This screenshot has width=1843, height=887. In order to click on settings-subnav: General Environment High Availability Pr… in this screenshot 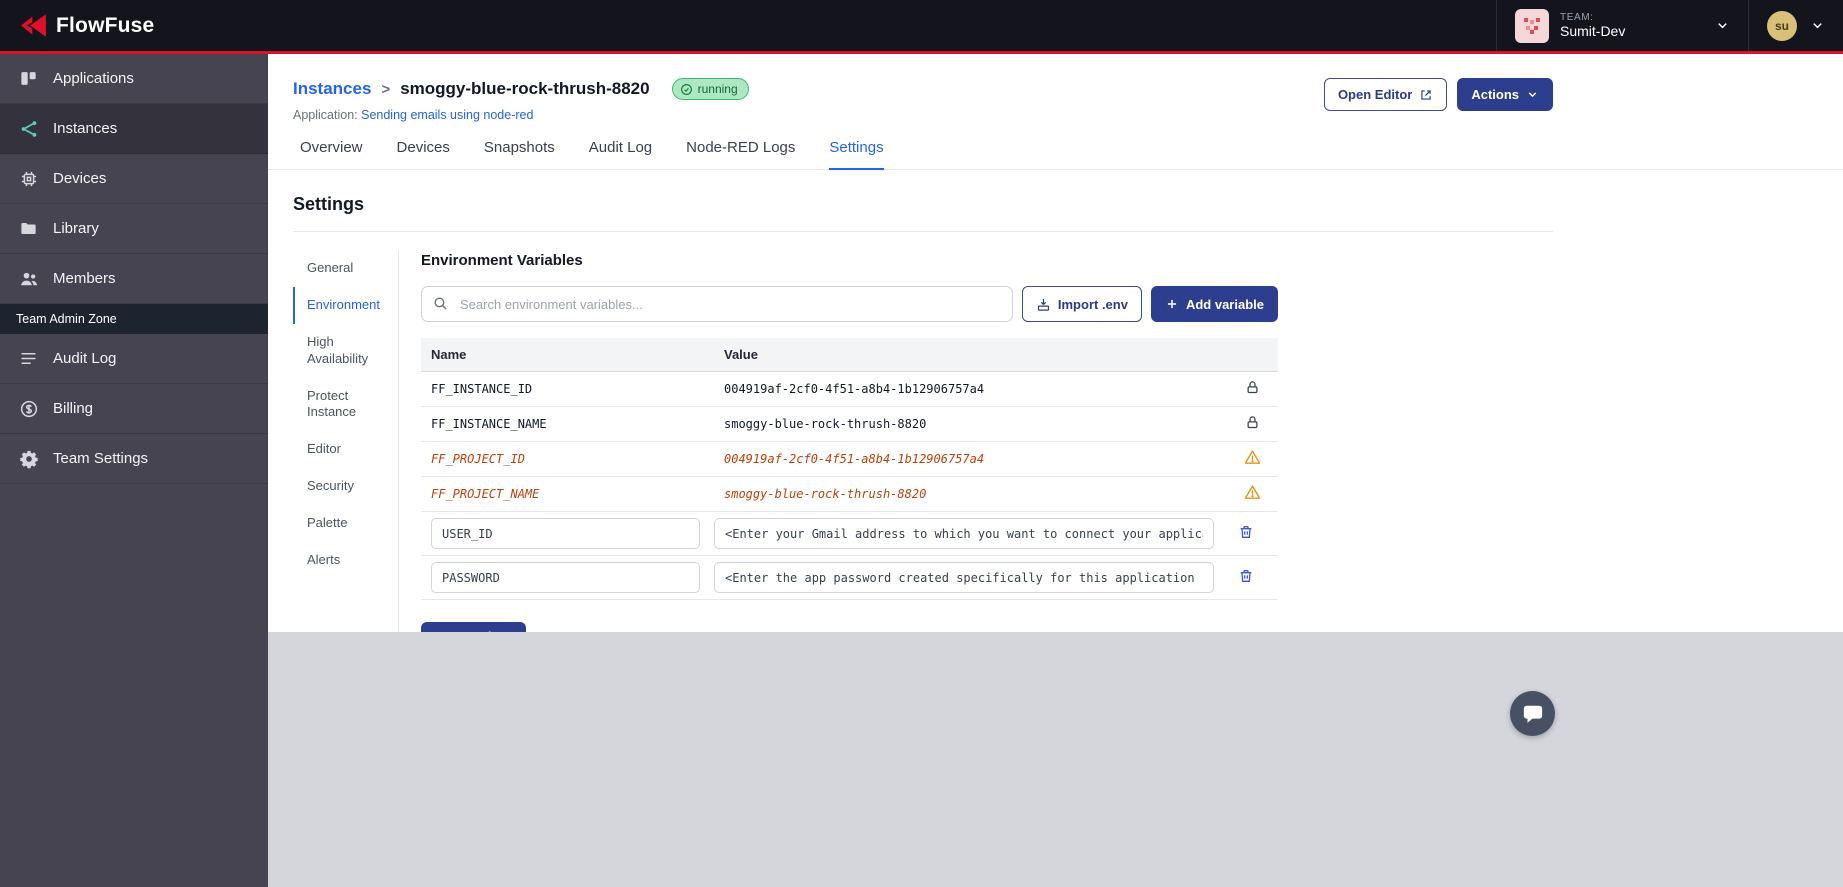, I will do `click(346, 441)`.